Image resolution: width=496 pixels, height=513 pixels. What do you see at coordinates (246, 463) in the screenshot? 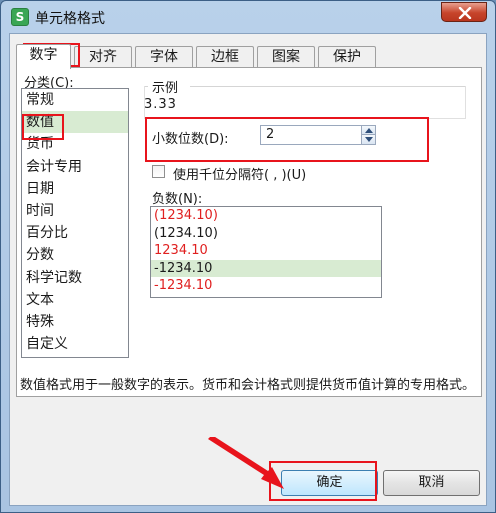
I see `annotation-arrow-icon` at bounding box center [246, 463].